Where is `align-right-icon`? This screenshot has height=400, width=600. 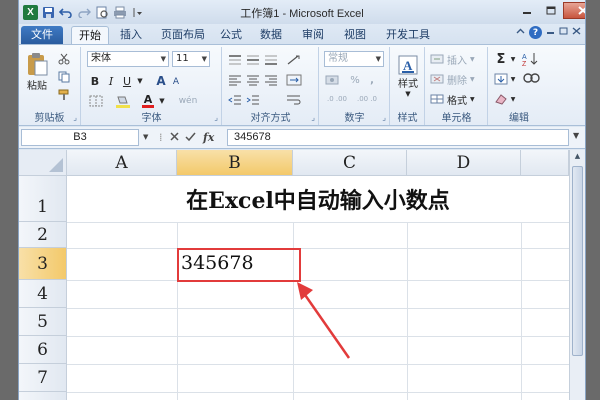
align-right-icon is located at coordinates (271, 80).